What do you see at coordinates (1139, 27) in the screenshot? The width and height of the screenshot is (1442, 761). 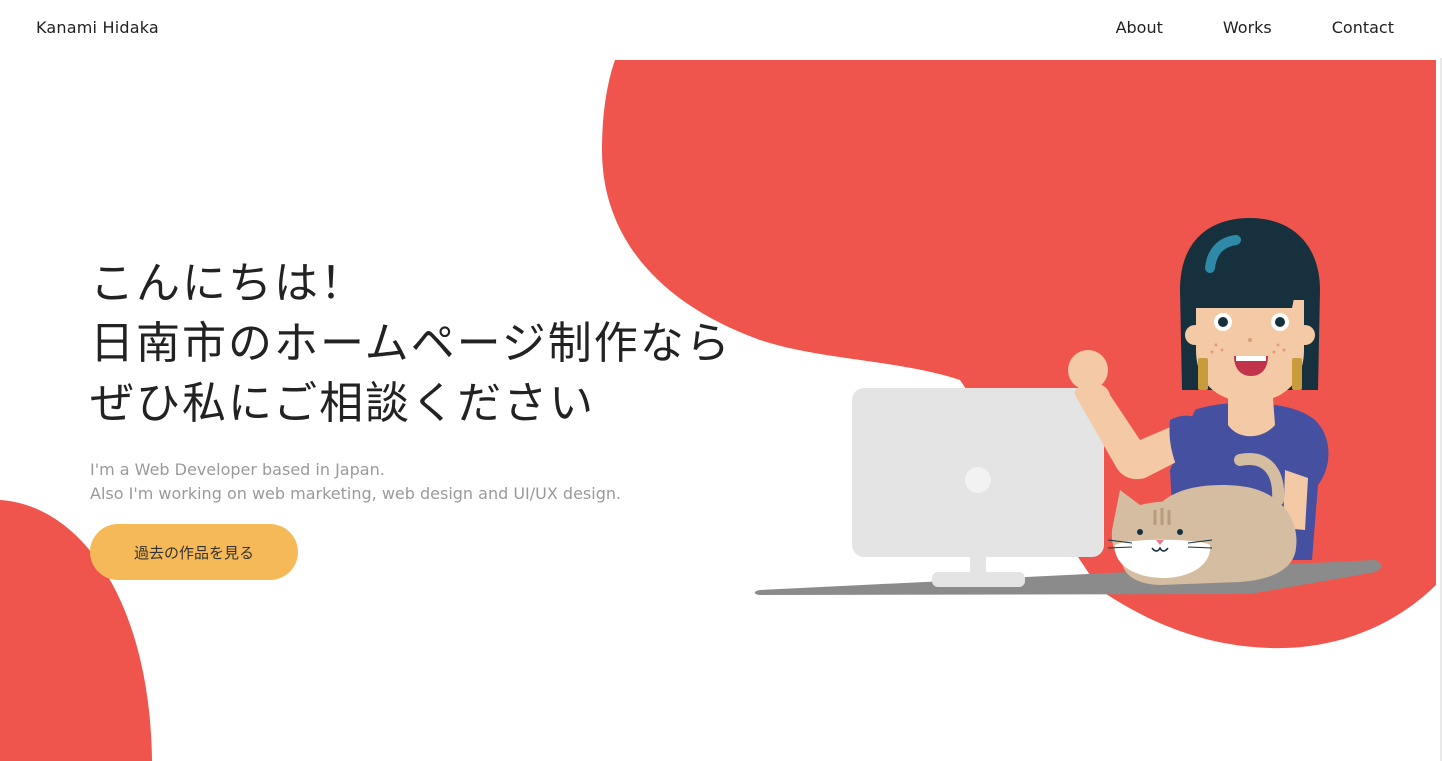 I see `nav-about-link: About` at bounding box center [1139, 27].